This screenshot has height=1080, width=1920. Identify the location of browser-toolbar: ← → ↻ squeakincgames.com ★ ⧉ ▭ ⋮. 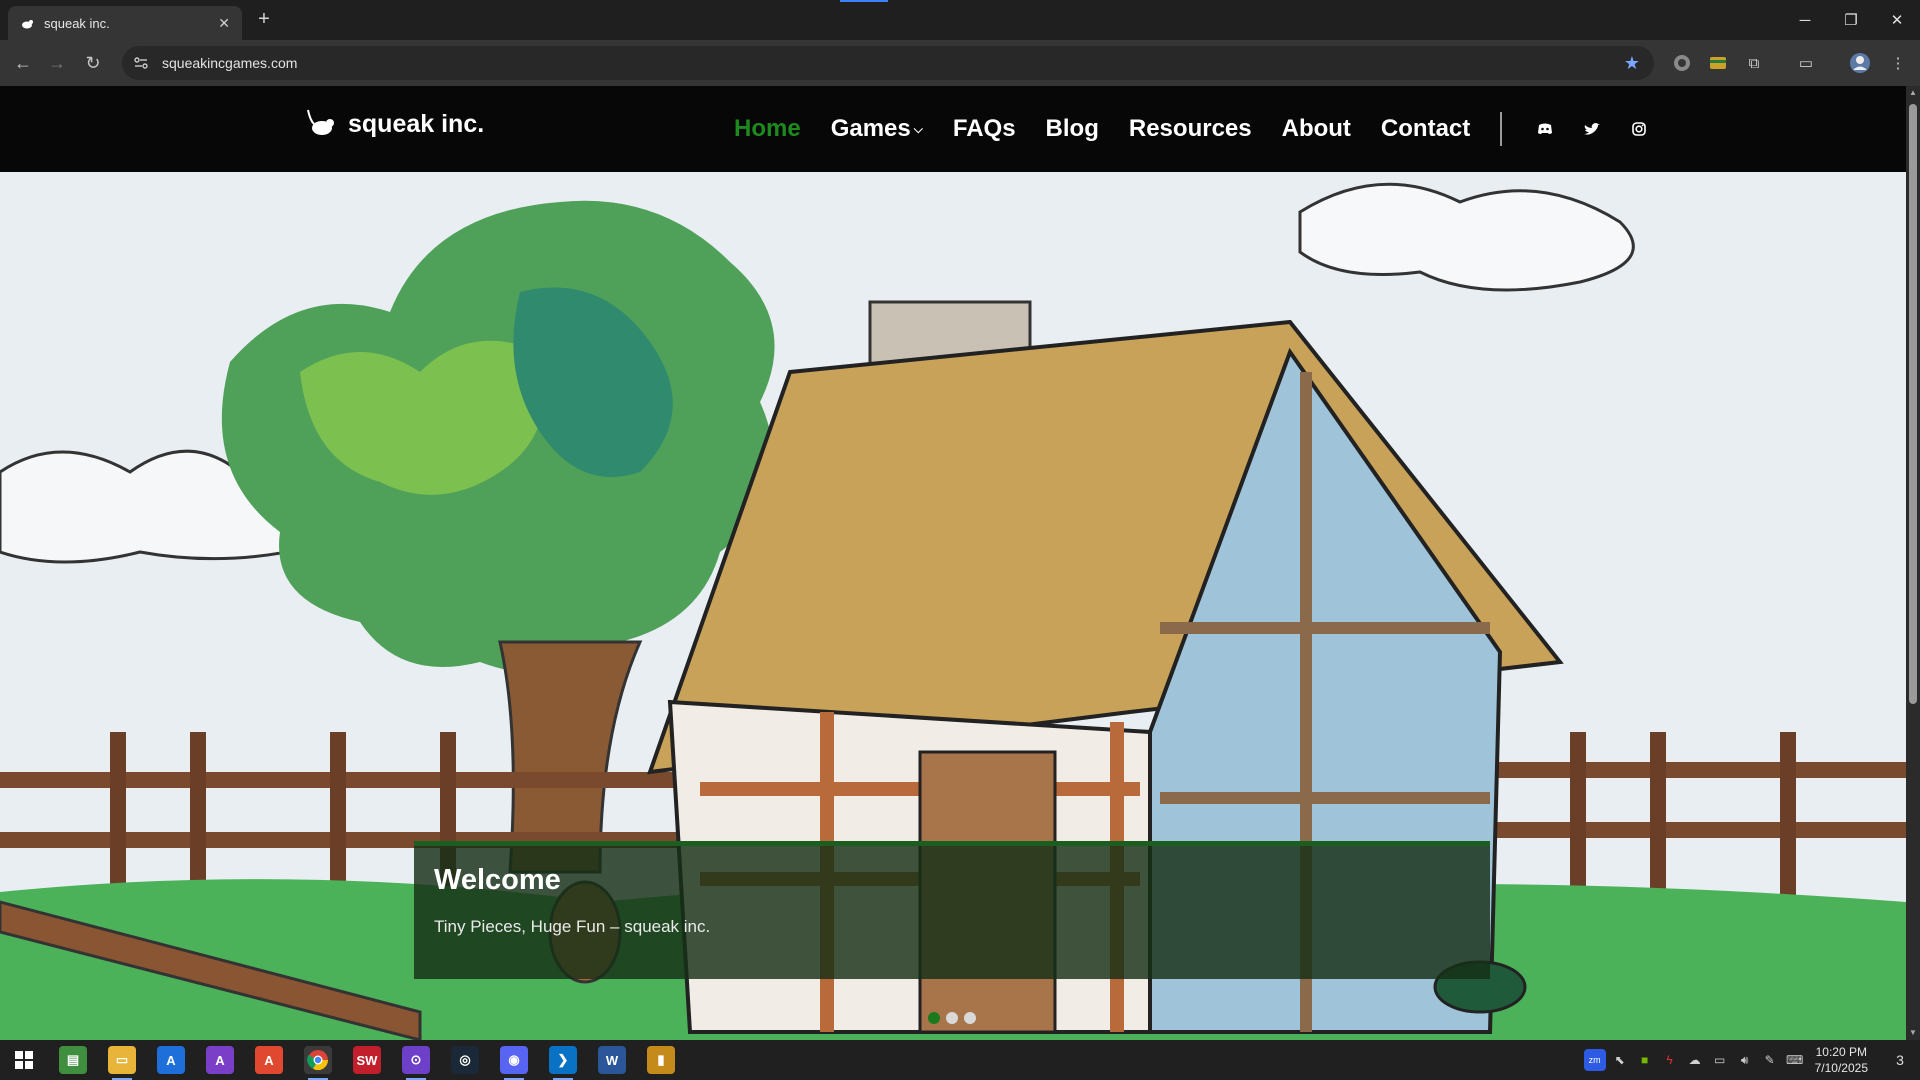
(960, 63).